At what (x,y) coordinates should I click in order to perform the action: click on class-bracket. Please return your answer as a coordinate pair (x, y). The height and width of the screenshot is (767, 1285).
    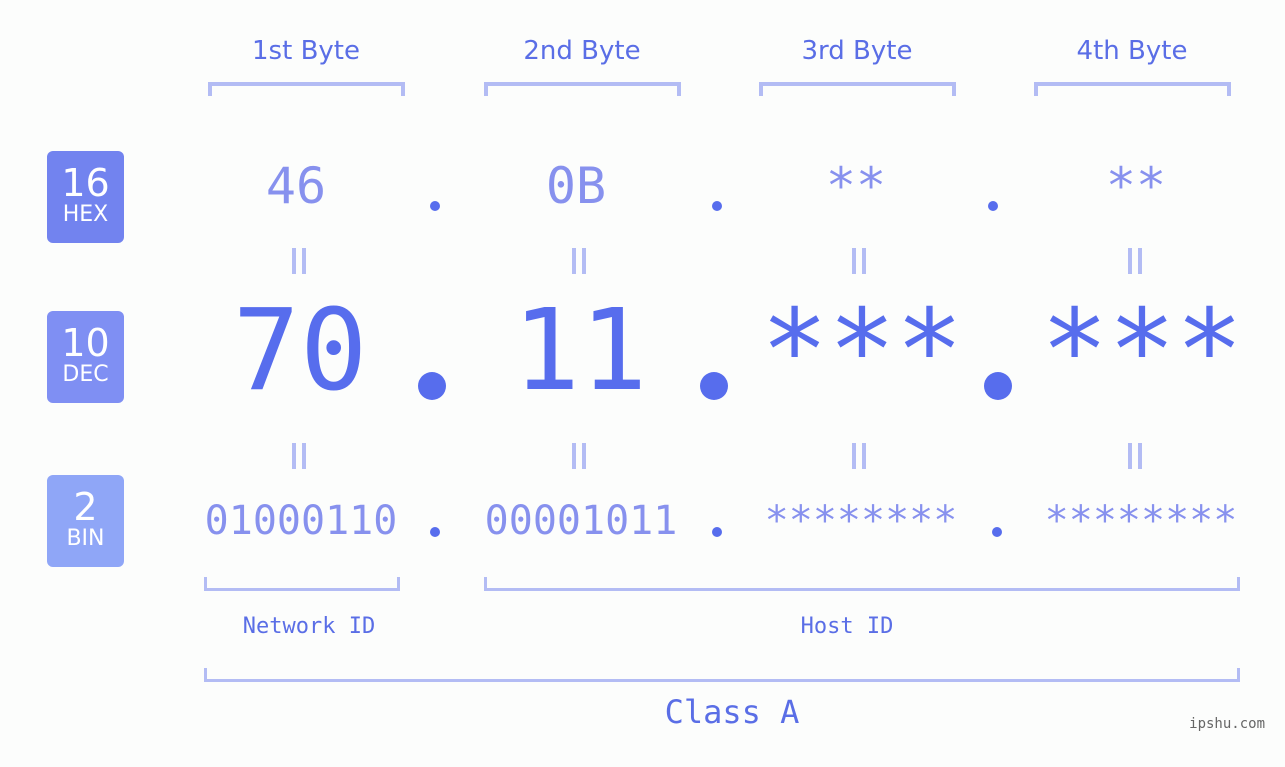
    Looking at the image, I should click on (722, 675).